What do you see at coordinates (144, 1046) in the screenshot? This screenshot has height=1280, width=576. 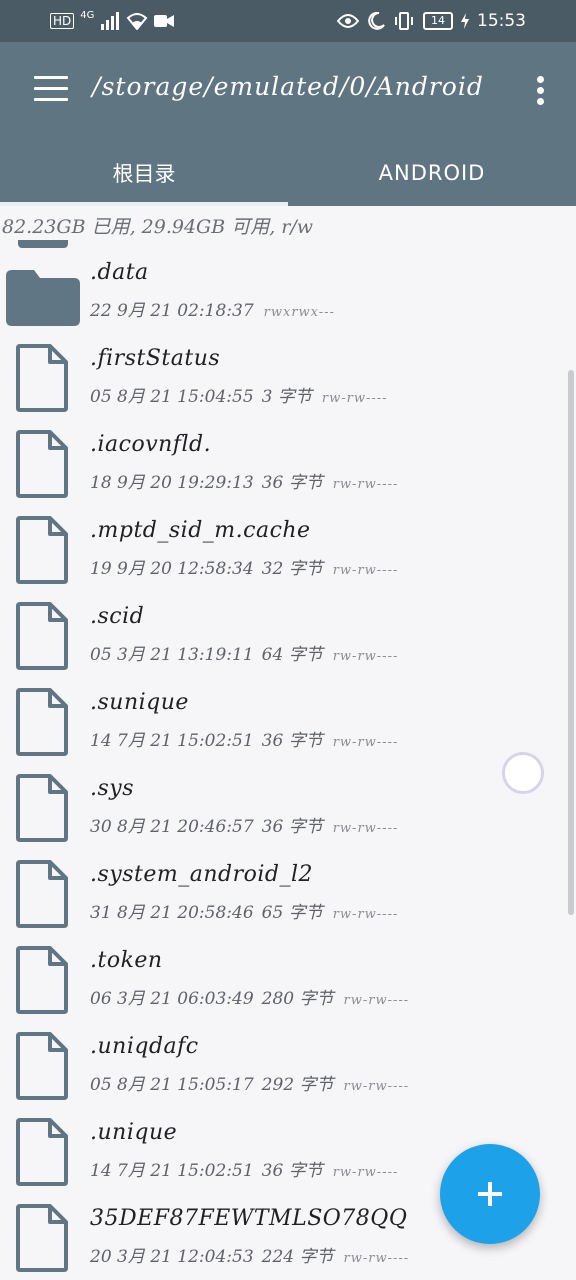 I see `file-name: .uniqdafc` at bounding box center [144, 1046].